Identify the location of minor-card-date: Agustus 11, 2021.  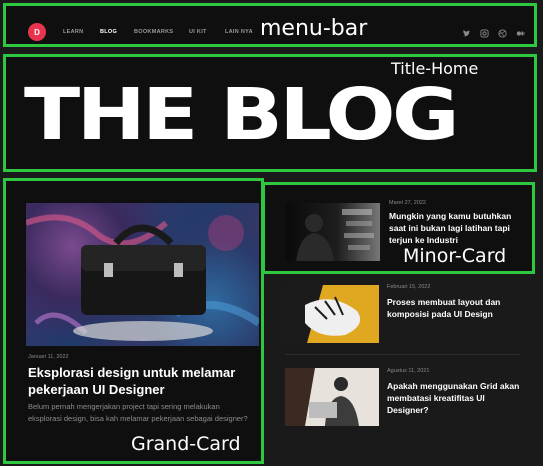
(408, 371).